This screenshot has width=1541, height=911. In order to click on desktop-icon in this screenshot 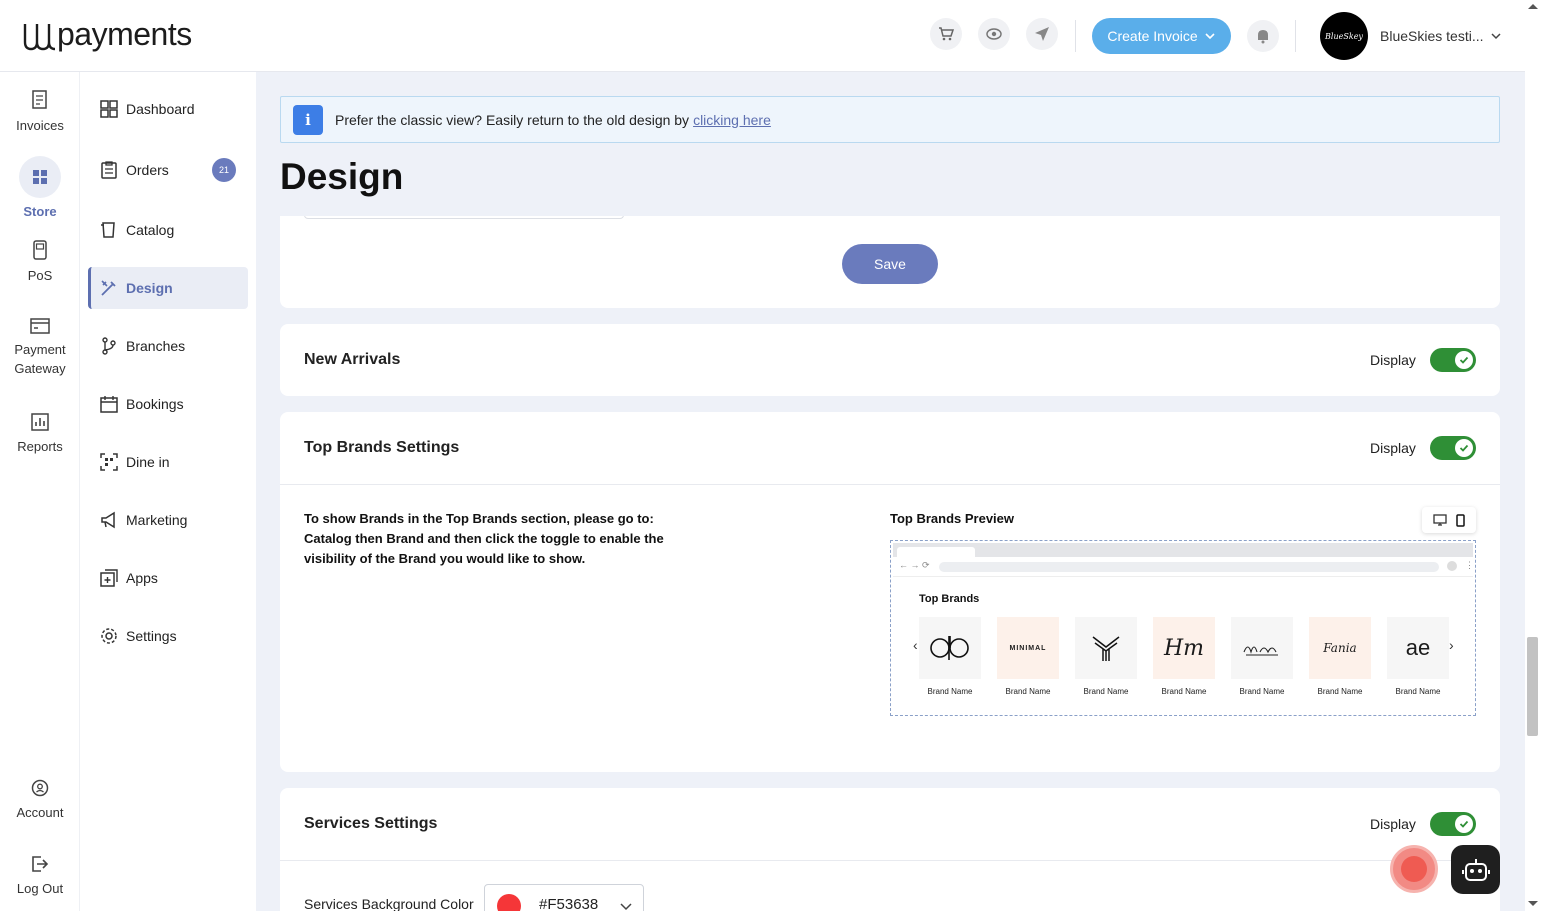, I will do `click(1440, 520)`.